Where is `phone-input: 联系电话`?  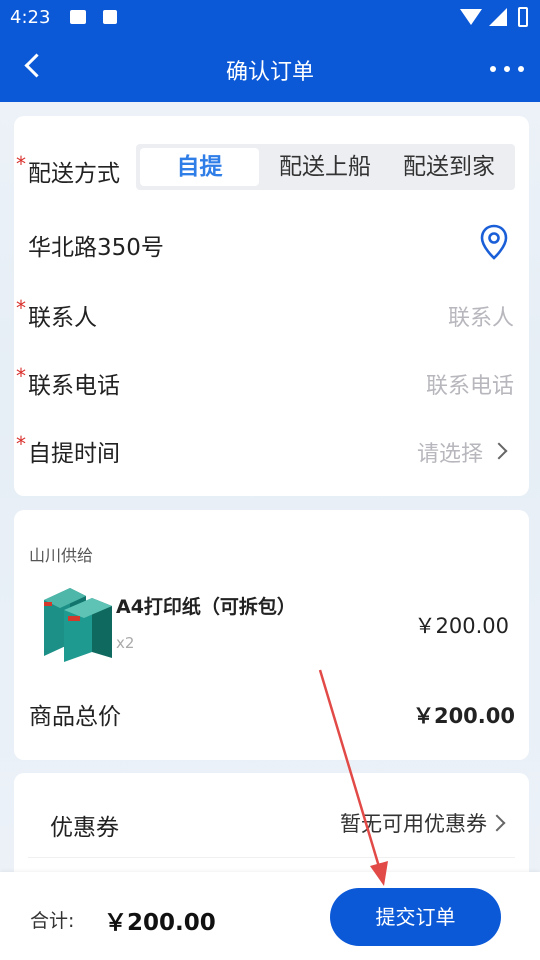
phone-input: 联系电话 is located at coordinates (470, 384).